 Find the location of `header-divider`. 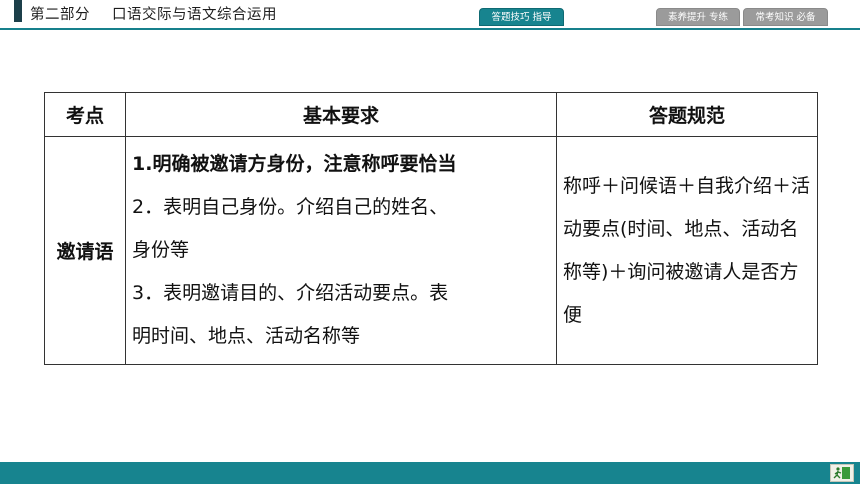

header-divider is located at coordinates (430, 29).